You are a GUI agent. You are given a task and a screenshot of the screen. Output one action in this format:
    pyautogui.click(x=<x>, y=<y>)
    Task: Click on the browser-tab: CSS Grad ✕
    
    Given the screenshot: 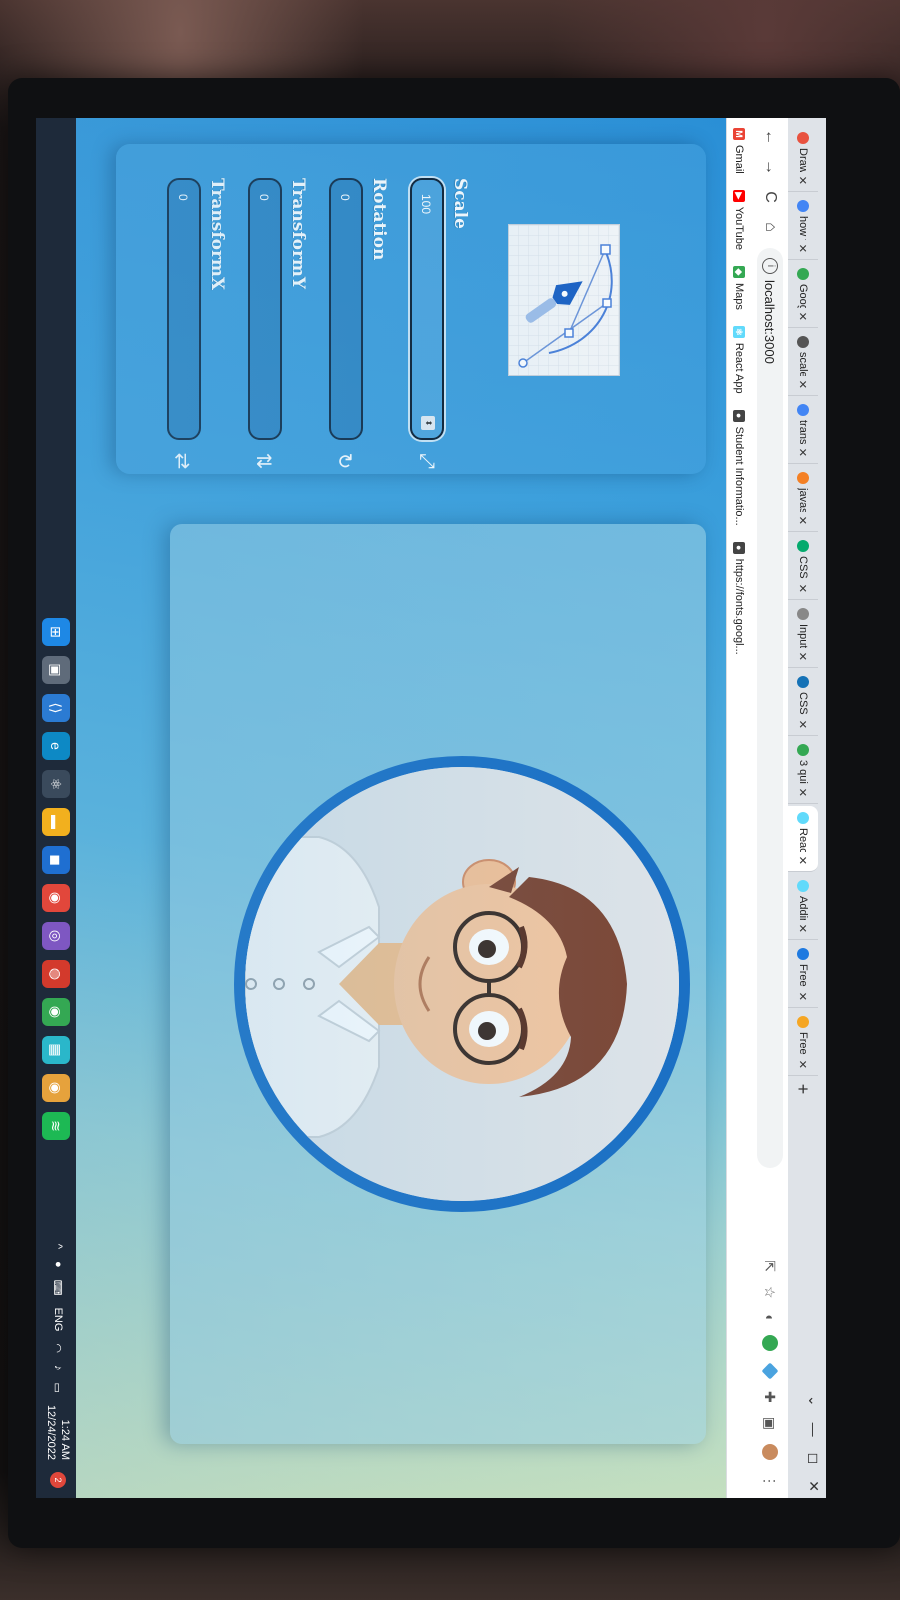 What is the action you would take?
    pyautogui.click(x=803, y=703)
    